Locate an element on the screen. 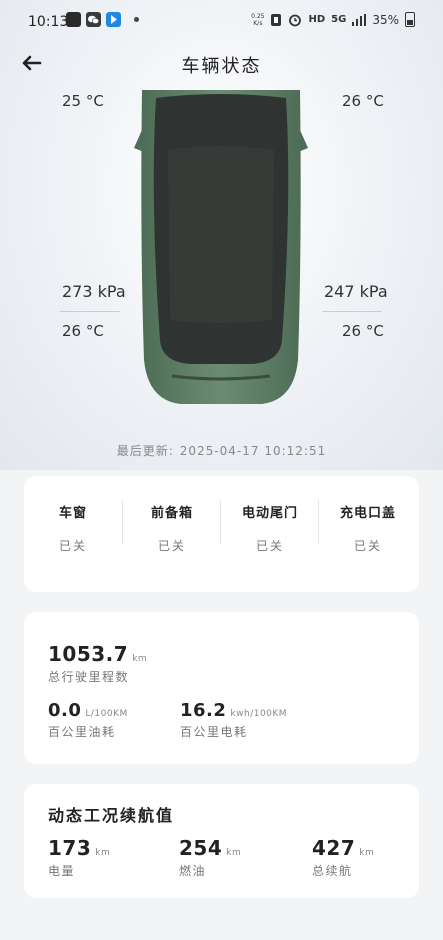 The width and height of the screenshot is (443, 940). range-card: 动态工况续航值 173 km 电量 254 km 燃油 427 km 总续航 is located at coordinates (221, 841).